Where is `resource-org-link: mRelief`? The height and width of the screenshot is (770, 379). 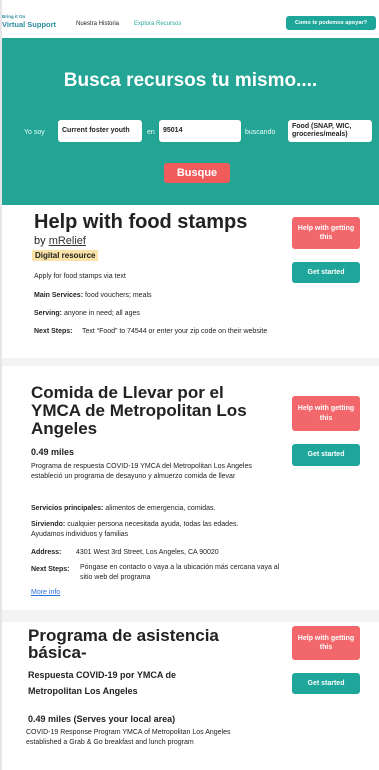 resource-org-link: mRelief is located at coordinates (67, 241).